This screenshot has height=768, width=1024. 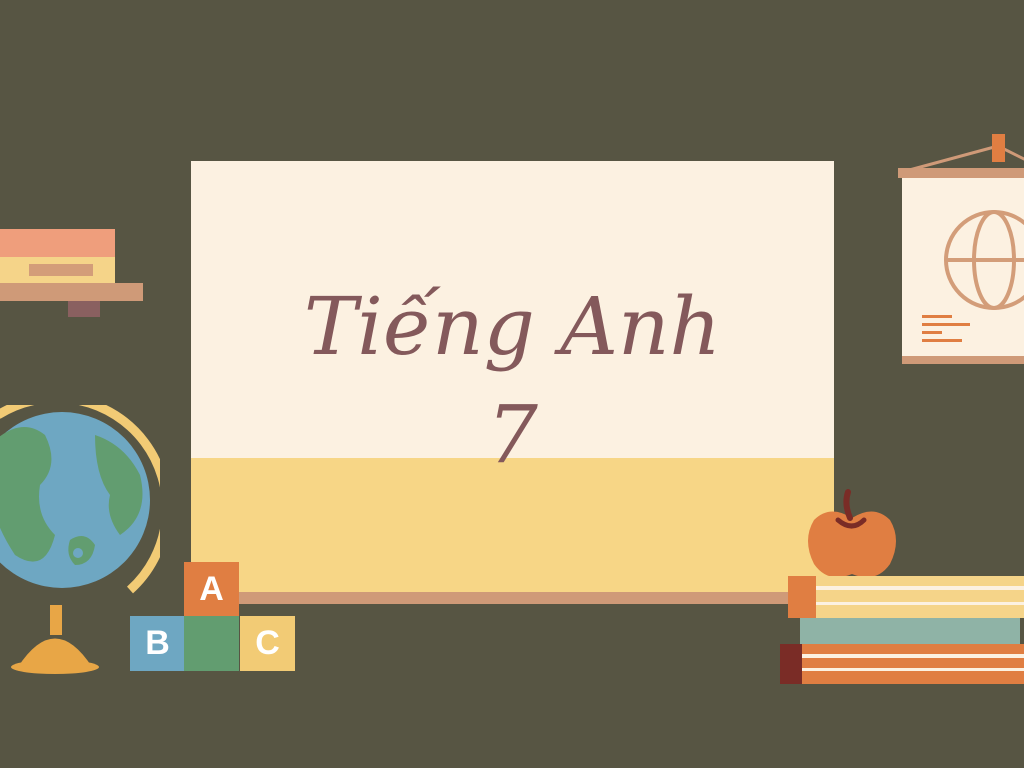 I want to click on shelf-book-stripe, so click(x=61, y=270).